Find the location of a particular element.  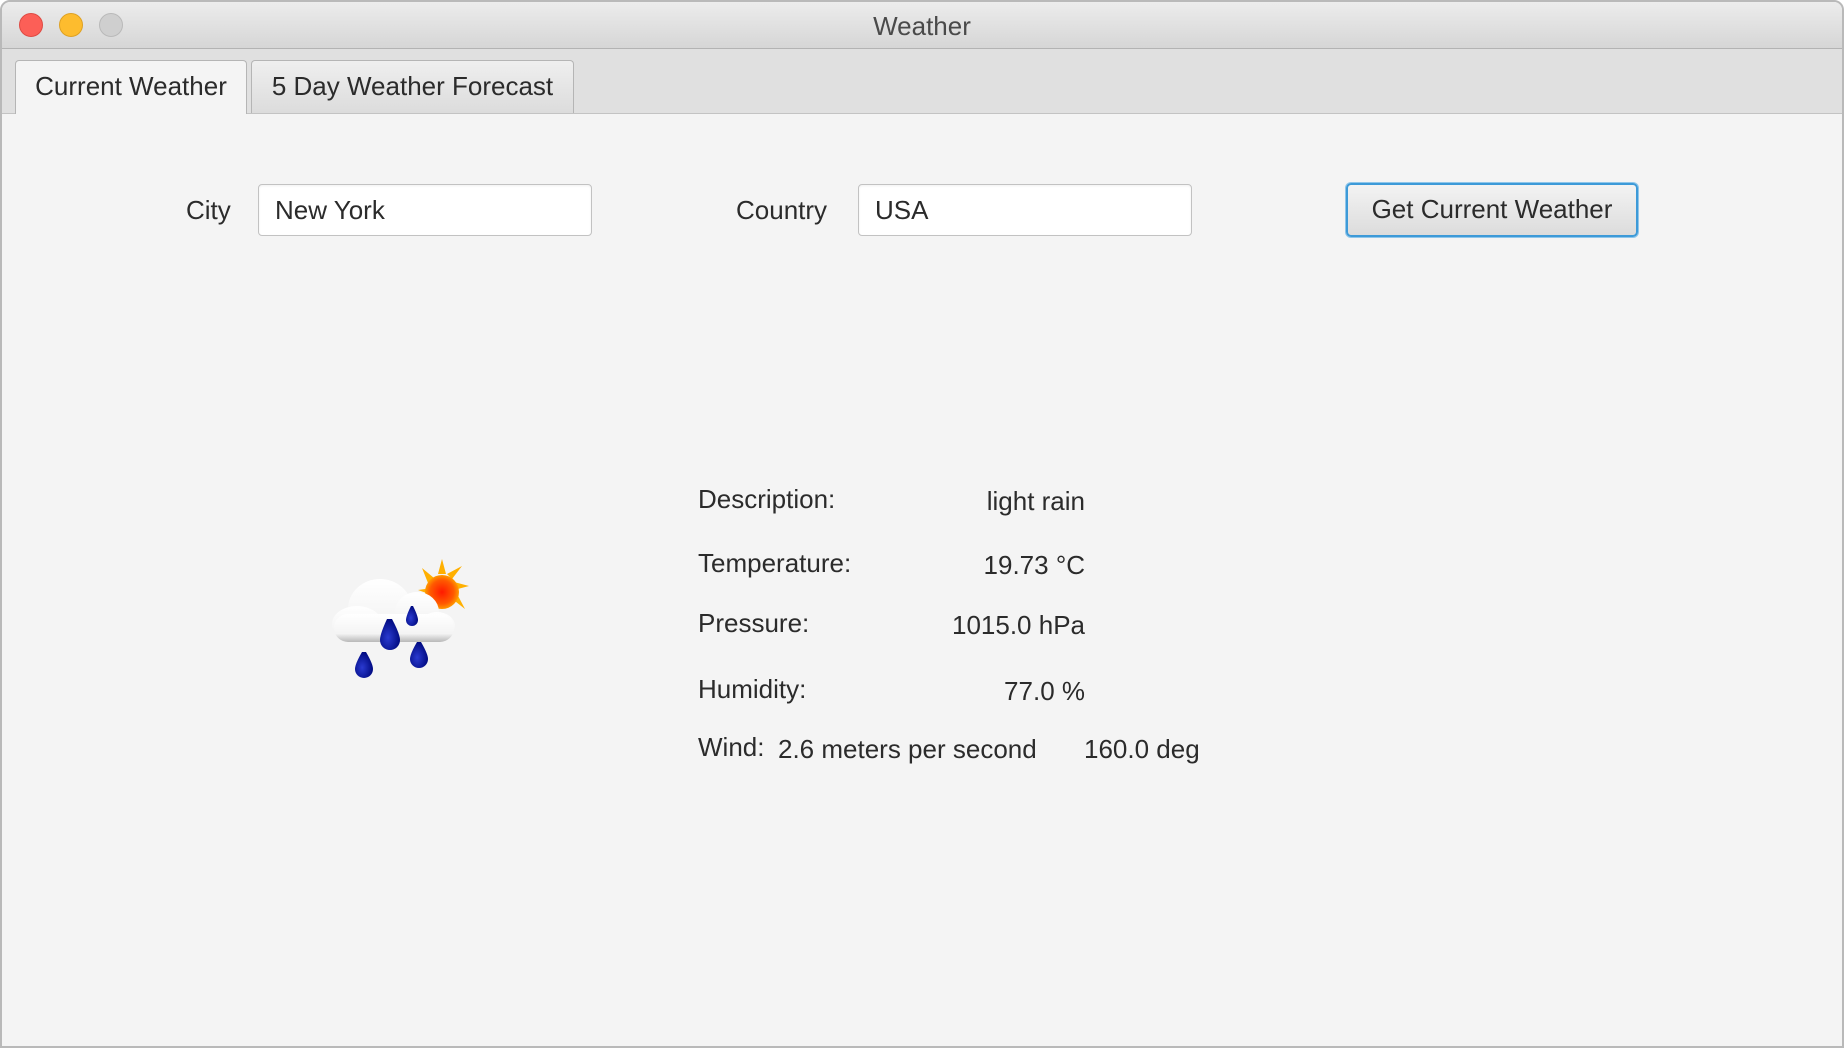

tab-bar: Current Weather 5 Day Weather Forecast is located at coordinates (922, 81).